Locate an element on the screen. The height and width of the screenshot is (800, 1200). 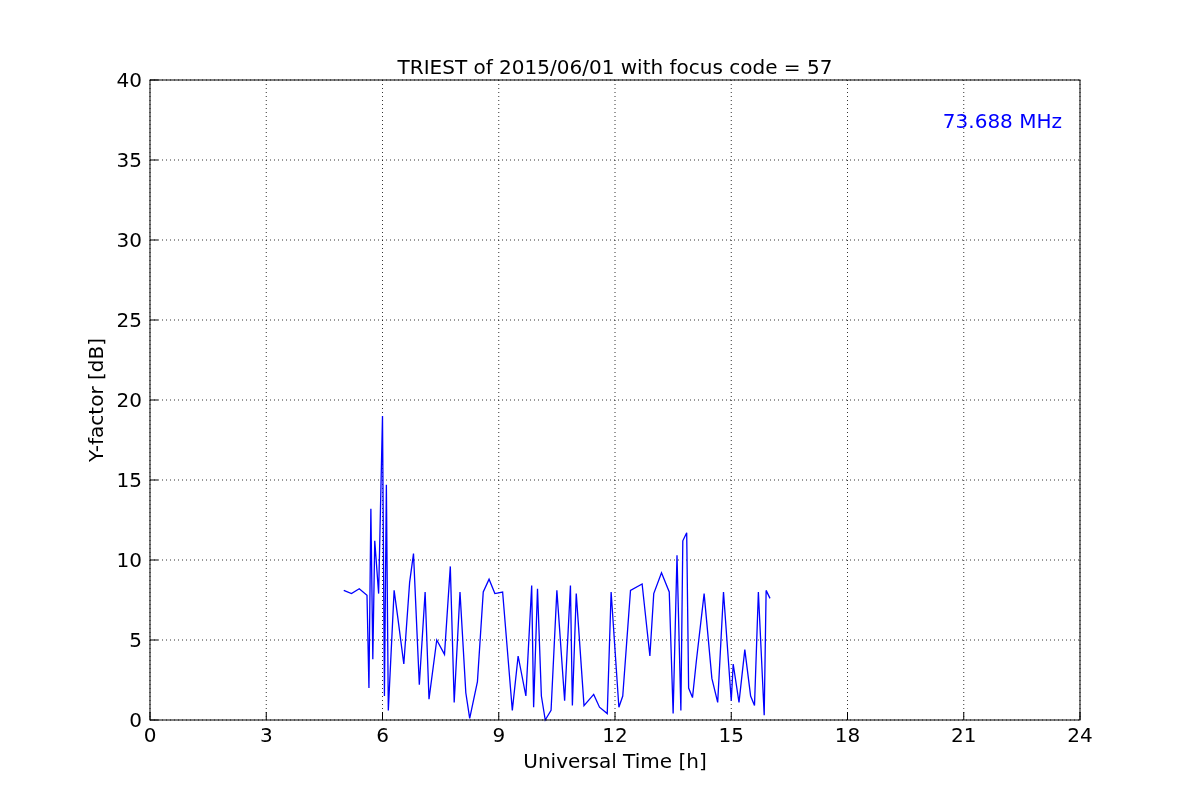
y-tick-label: 25 is located at coordinates (129, 320).